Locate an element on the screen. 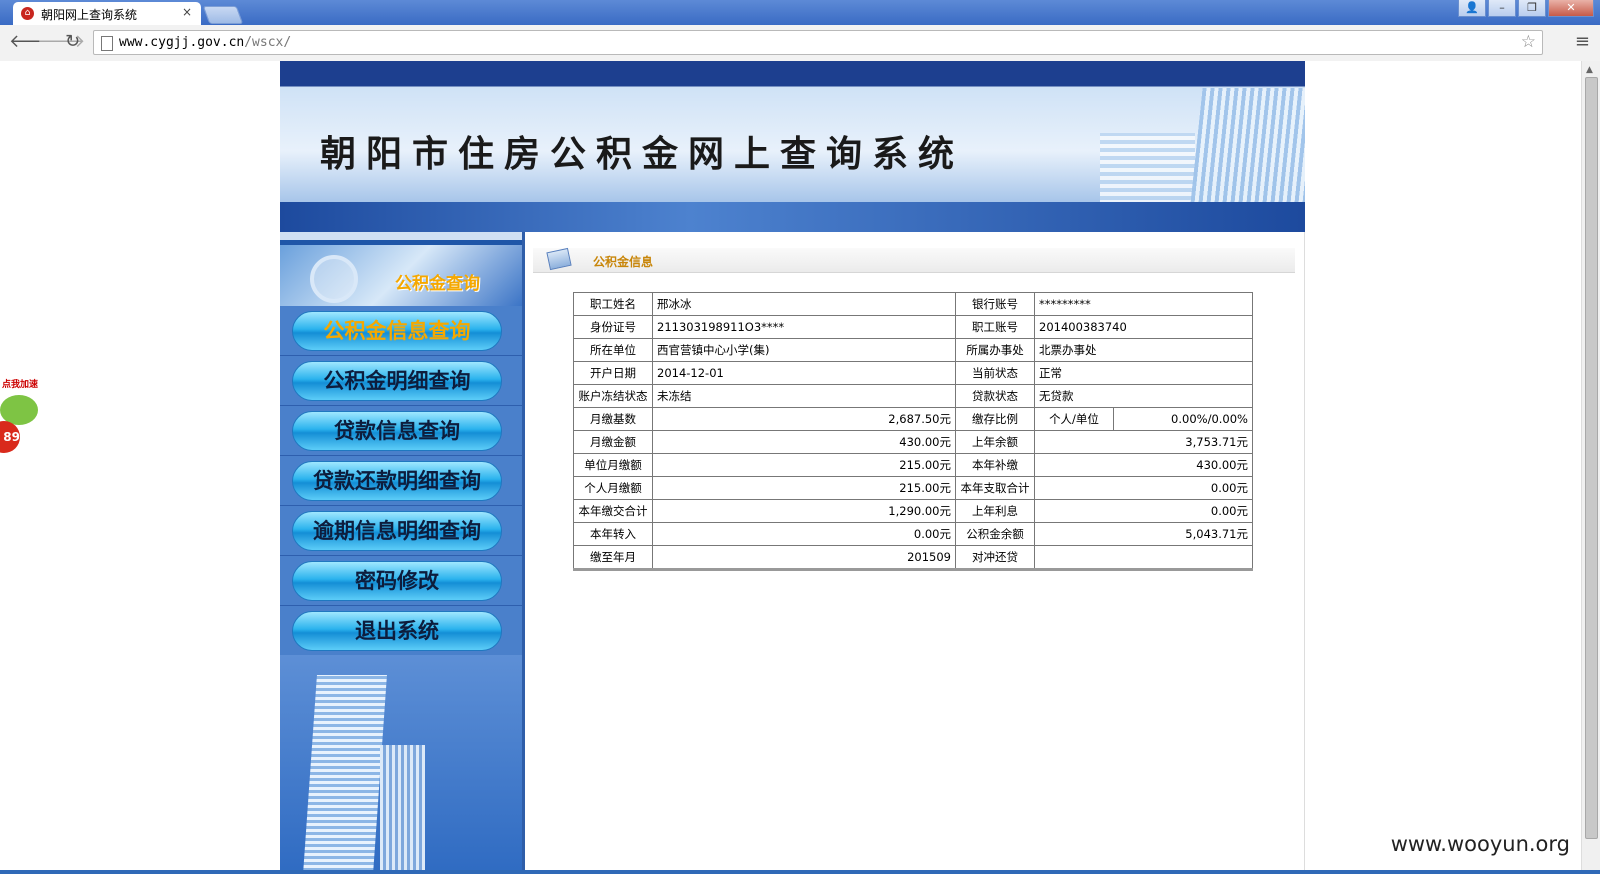  page-icon is located at coordinates (107, 43).